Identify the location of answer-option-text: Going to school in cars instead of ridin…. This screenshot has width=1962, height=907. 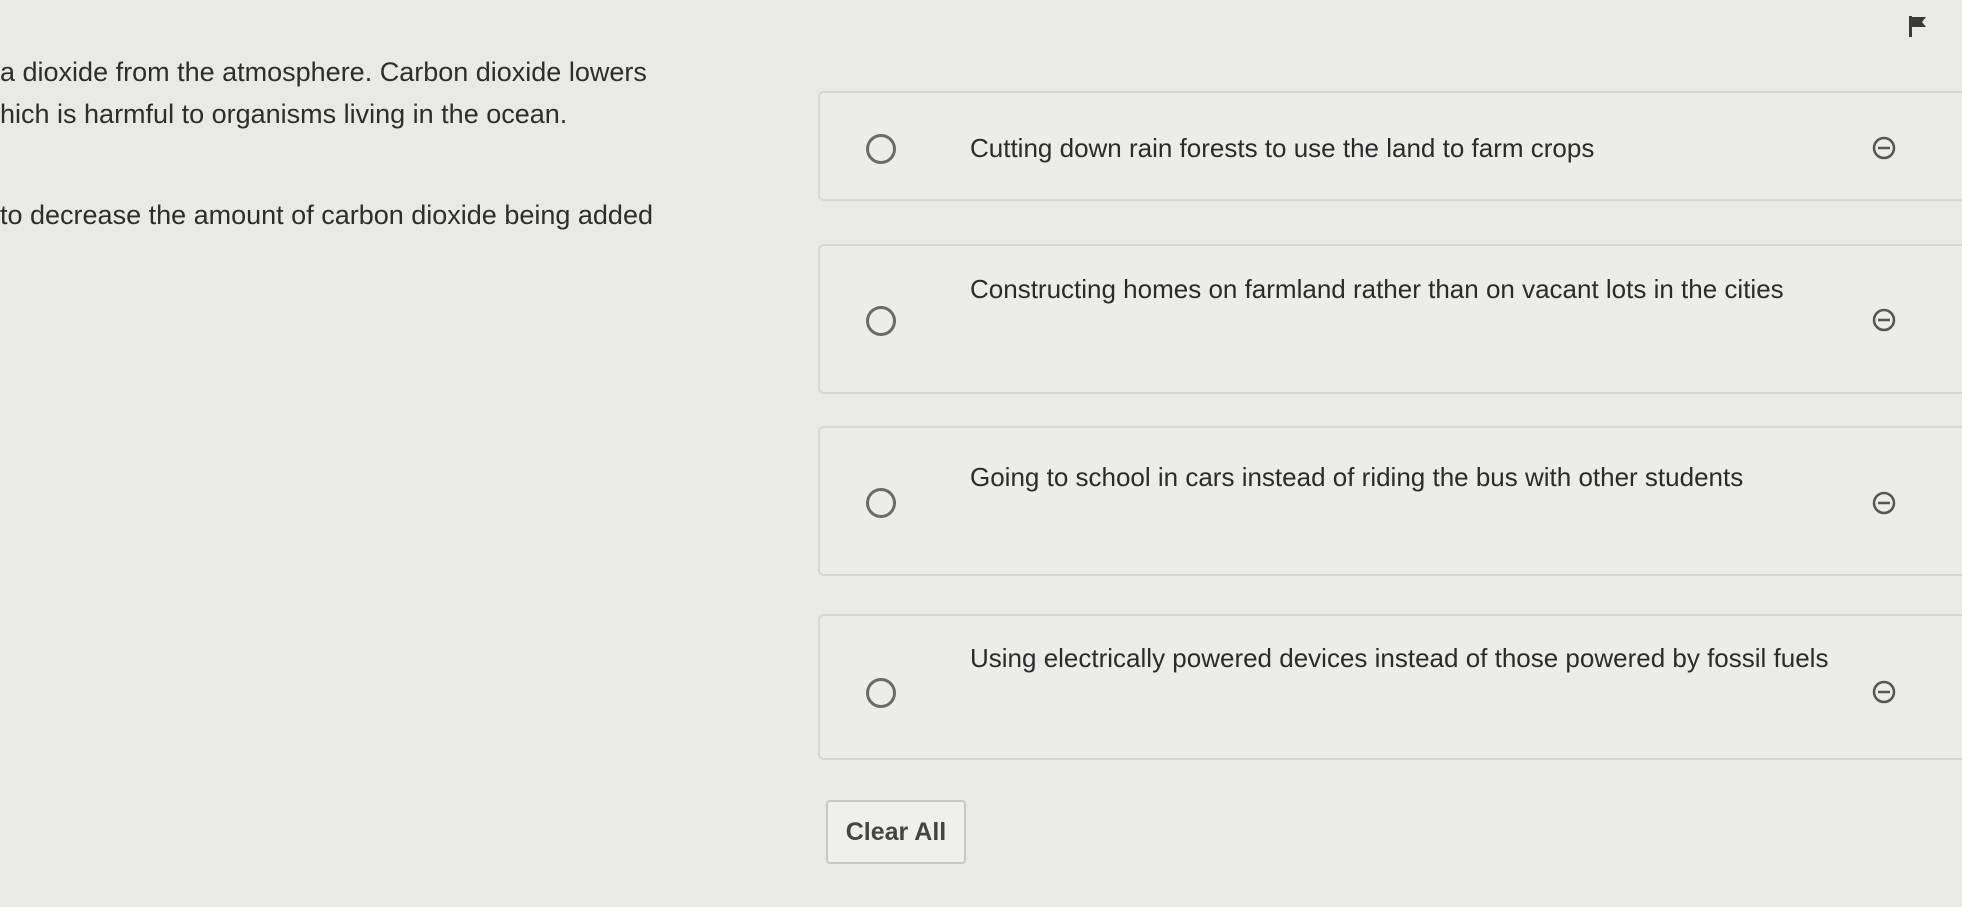
(1357, 477).